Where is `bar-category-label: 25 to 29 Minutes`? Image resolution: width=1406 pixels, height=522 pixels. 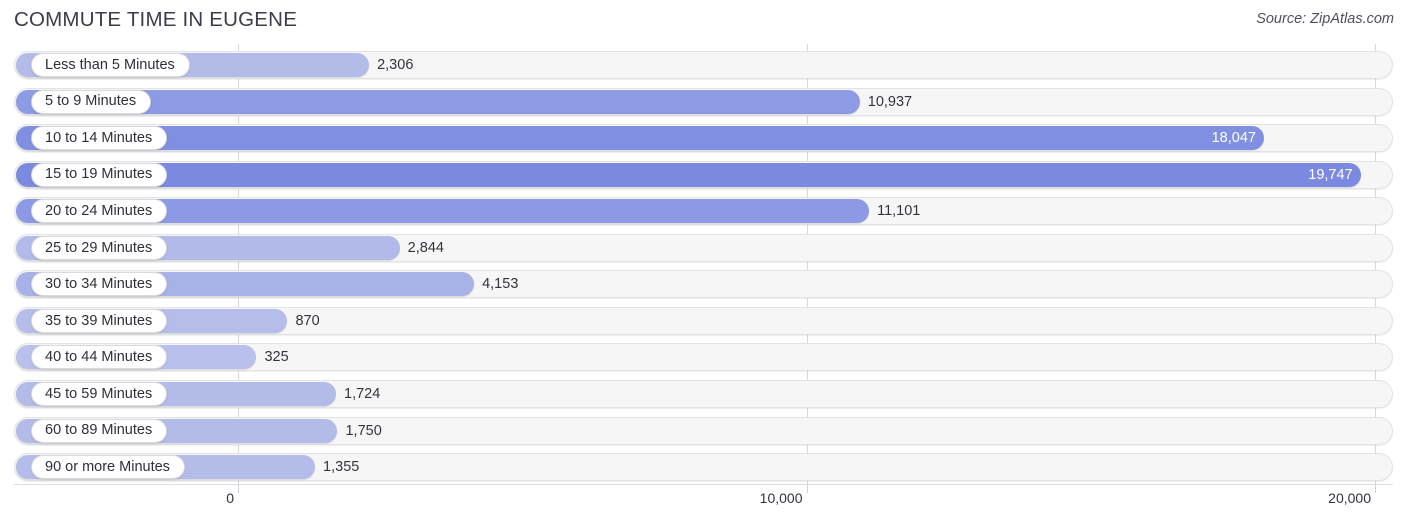
bar-category-label: 25 to 29 Minutes is located at coordinates (99, 247).